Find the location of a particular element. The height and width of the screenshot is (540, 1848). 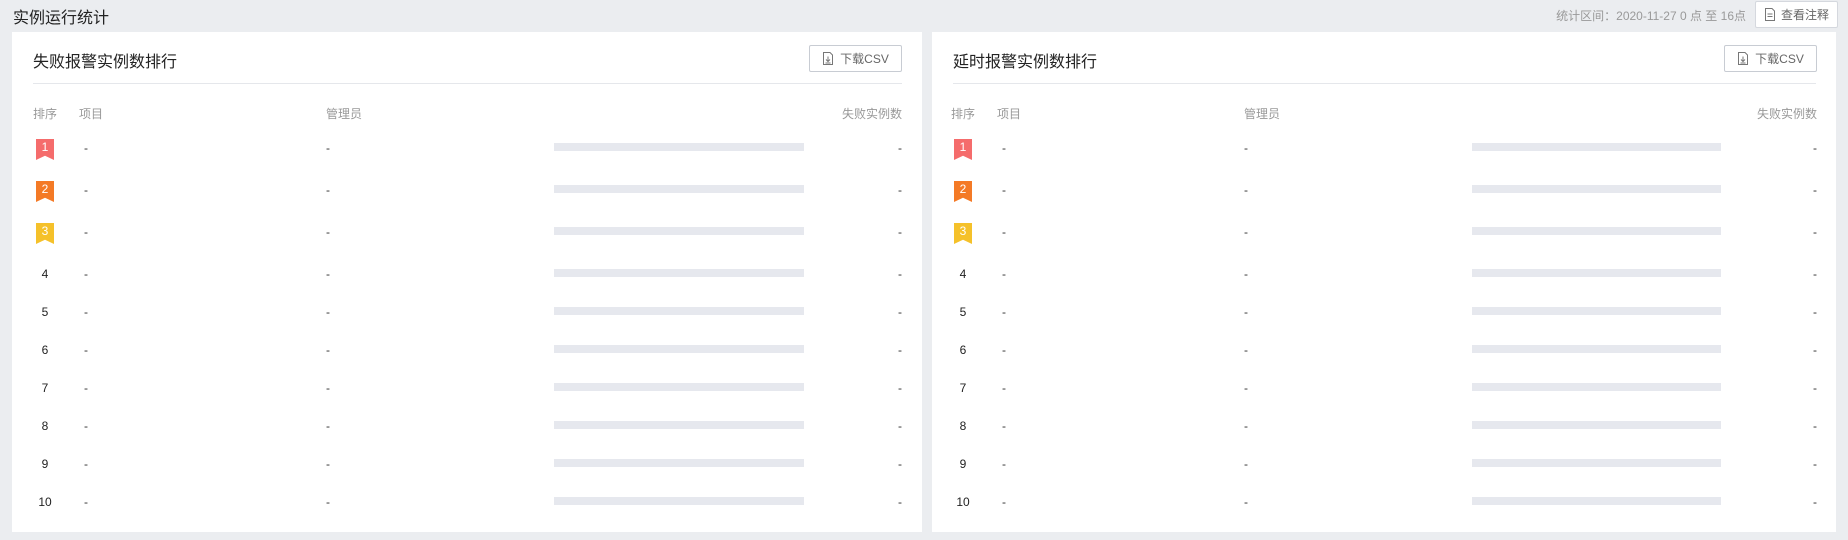

panel-title: 延时报警实例数排行 is located at coordinates (1025, 62).